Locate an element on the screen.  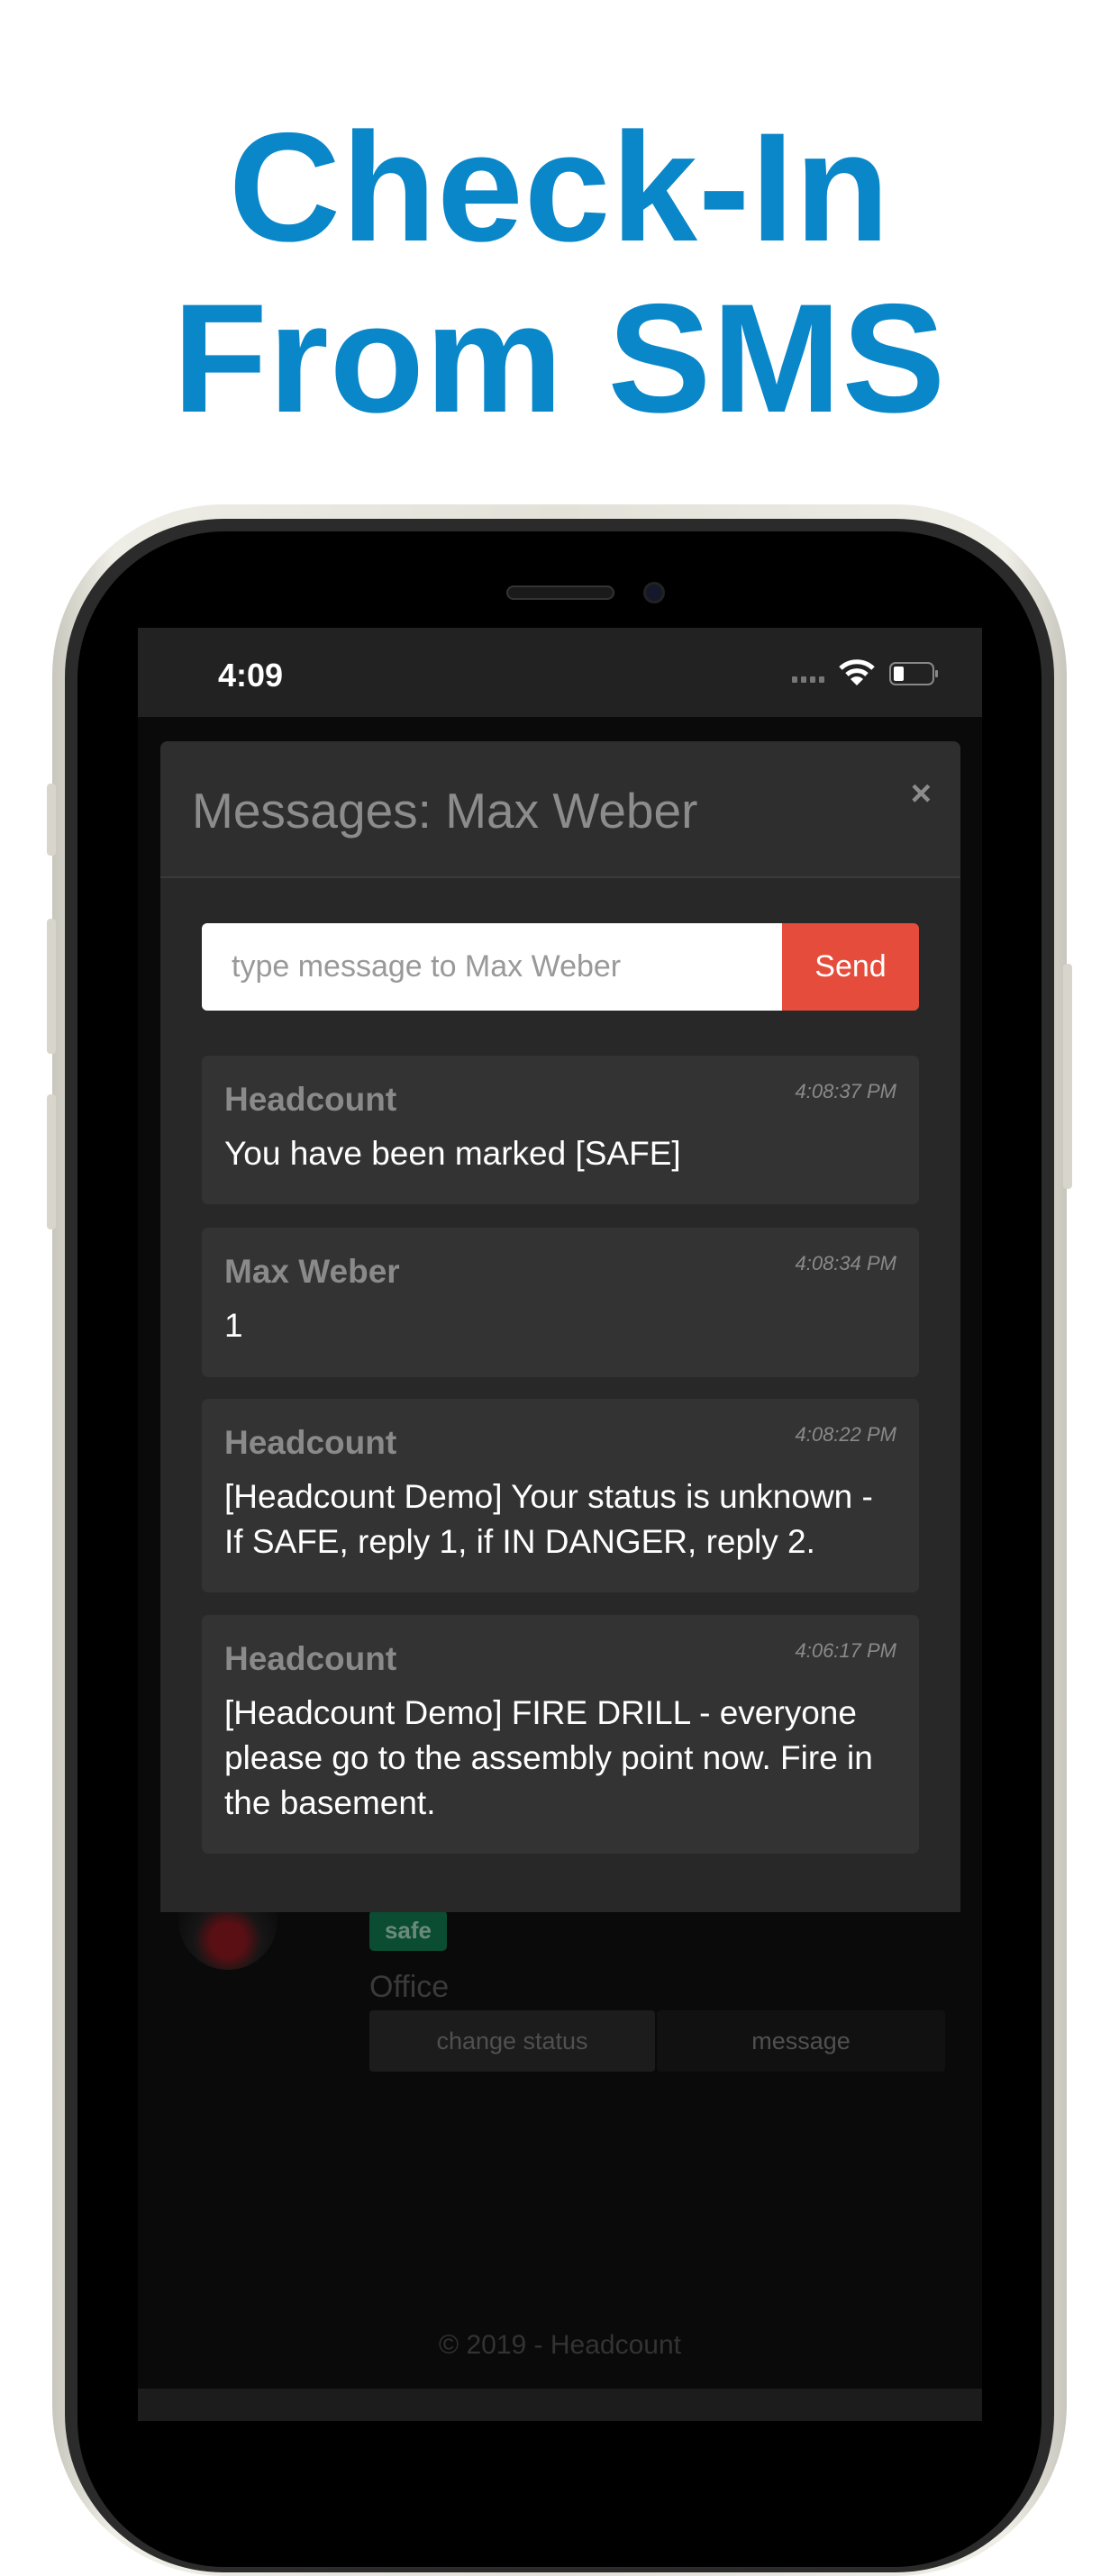
modal-title: Messages: Max Weber is located at coordinates (445, 811).